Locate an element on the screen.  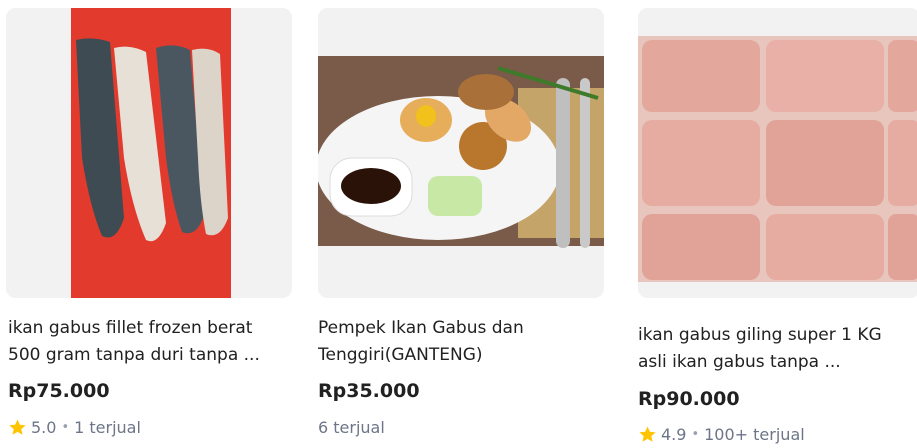
product-title-line-2: Tenggiri(GANTENG) is located at coordinates (463, 355).